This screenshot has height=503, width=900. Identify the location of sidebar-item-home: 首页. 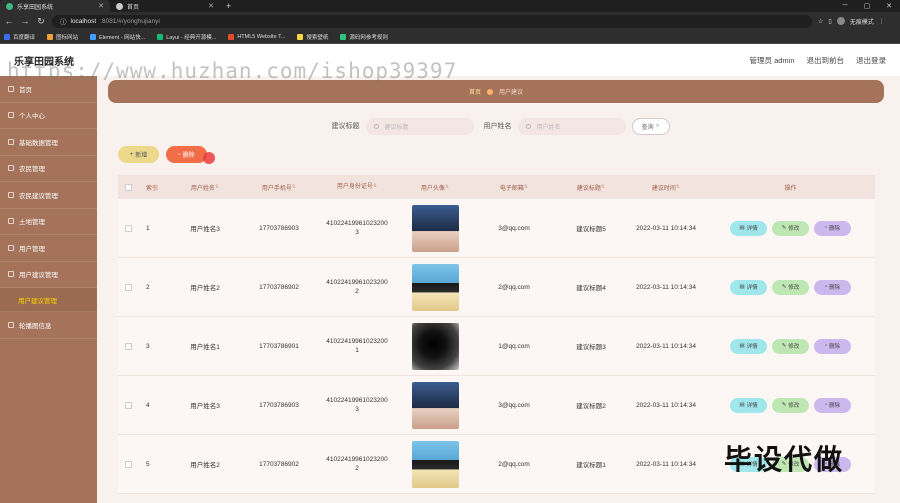
(48, 89).